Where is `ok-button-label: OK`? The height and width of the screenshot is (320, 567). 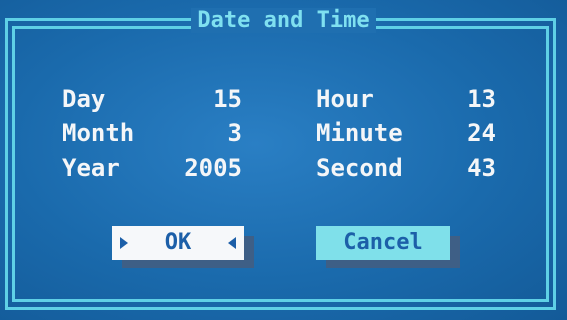 ok-button-label: OK is located at coordinates (178, 242).